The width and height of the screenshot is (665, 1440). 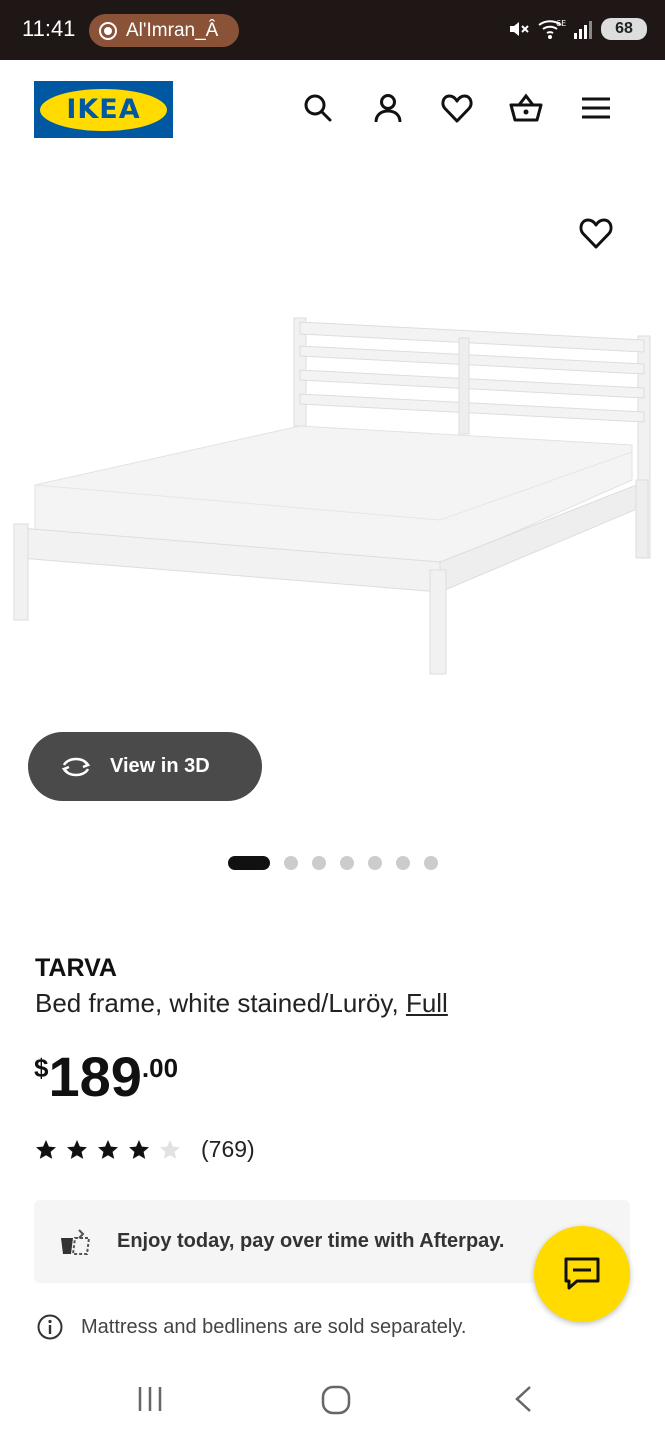 I want to click on recording-pill: Al'Imran_Â, so click(x=164, y=30).